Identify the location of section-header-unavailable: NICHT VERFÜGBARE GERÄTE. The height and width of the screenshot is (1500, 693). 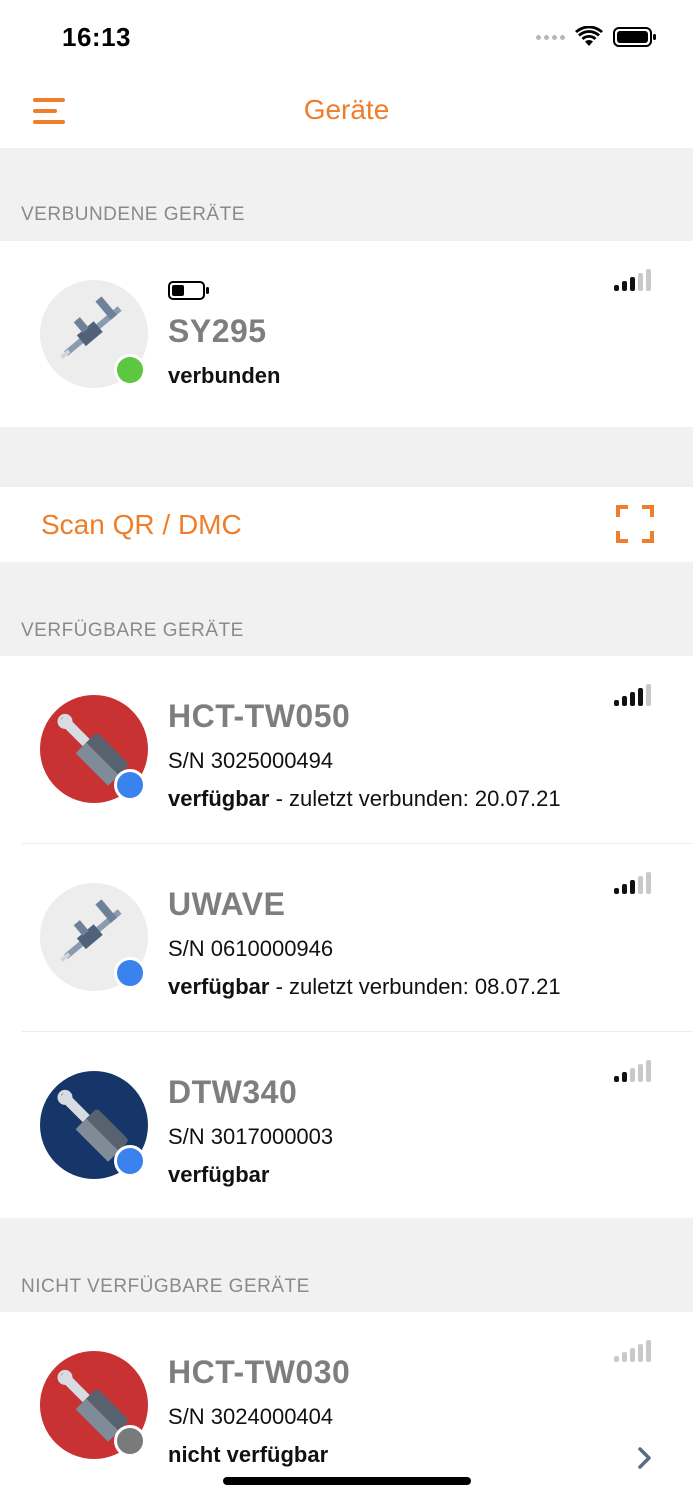
(165, 1286).